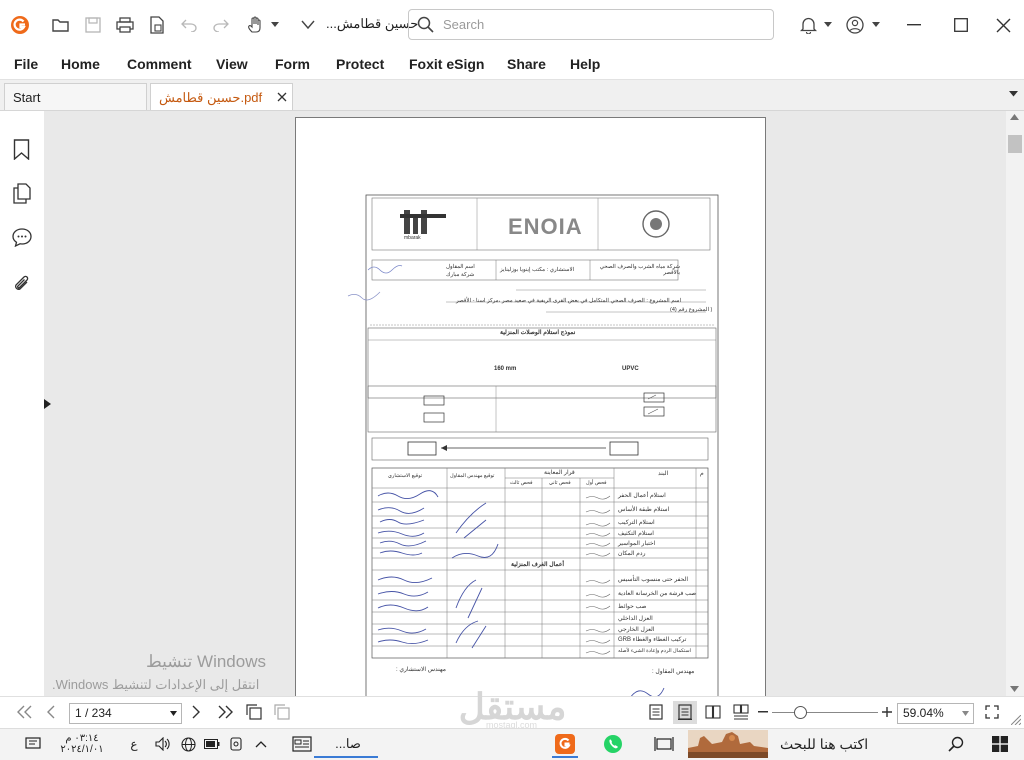 Image resolution: width=1024 pixels, height=760 pixels. I want to click on scan-pipe-diameter: 160 mm, so click(505, 369).